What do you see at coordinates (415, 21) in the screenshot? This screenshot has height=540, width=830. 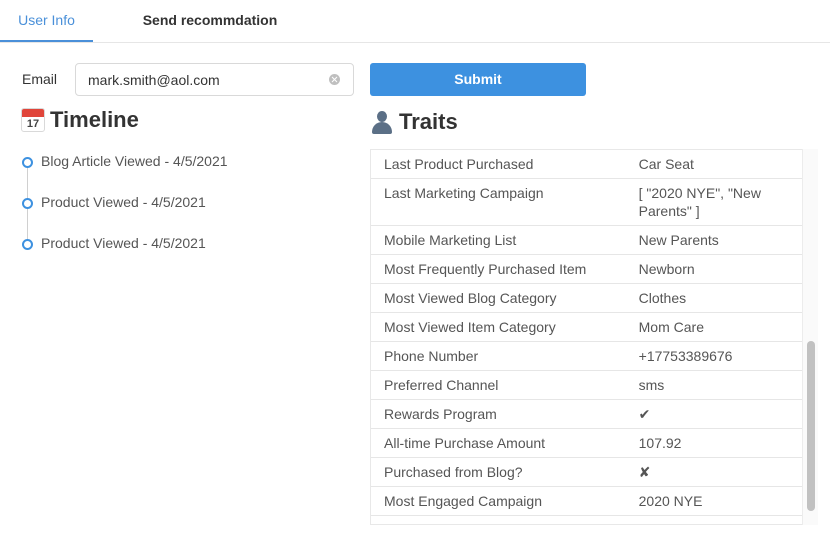 I see `tab-bar: User Info Send recommdation` at bounding box center [415, 21].